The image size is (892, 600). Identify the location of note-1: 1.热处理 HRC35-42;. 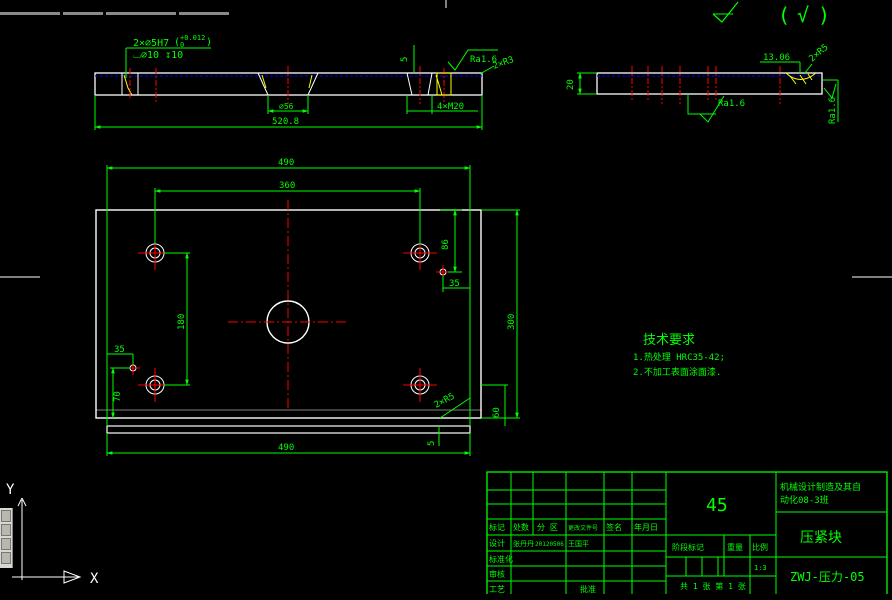
(679, 357).